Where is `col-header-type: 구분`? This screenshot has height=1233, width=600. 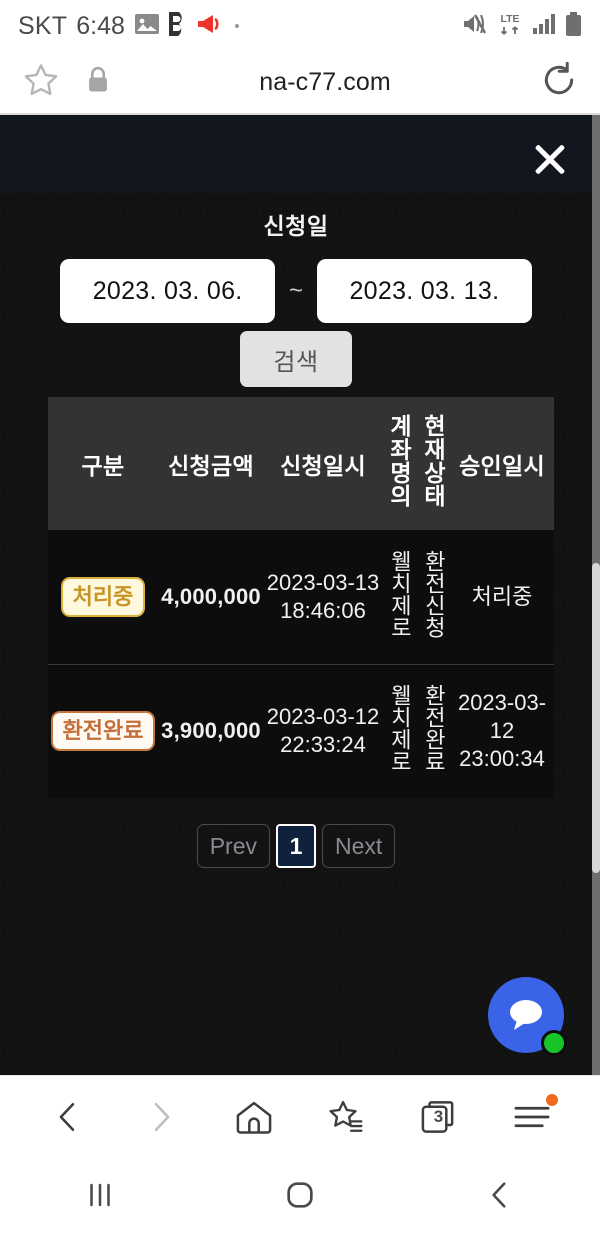
col-header-type: 구분 is located at coordinates (103, 463).